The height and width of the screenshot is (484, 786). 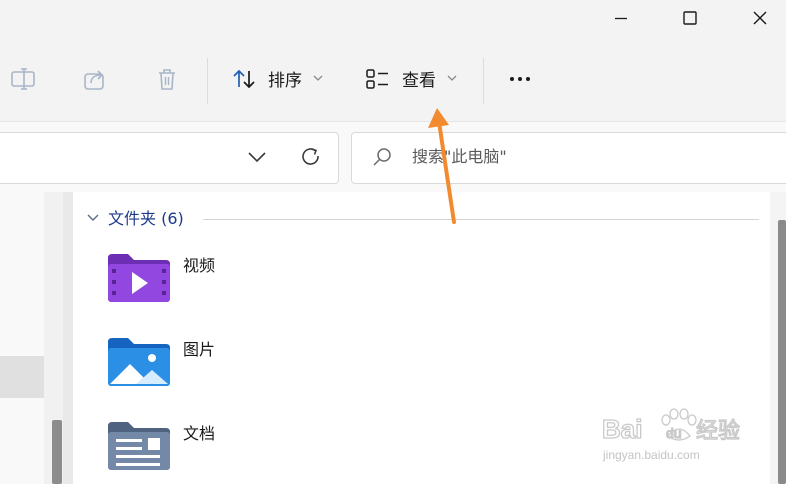 What do you see at coordinates (782, 352) in the screenshot?
I see `content-scroll-thumb` at bounding box center [782, 352].